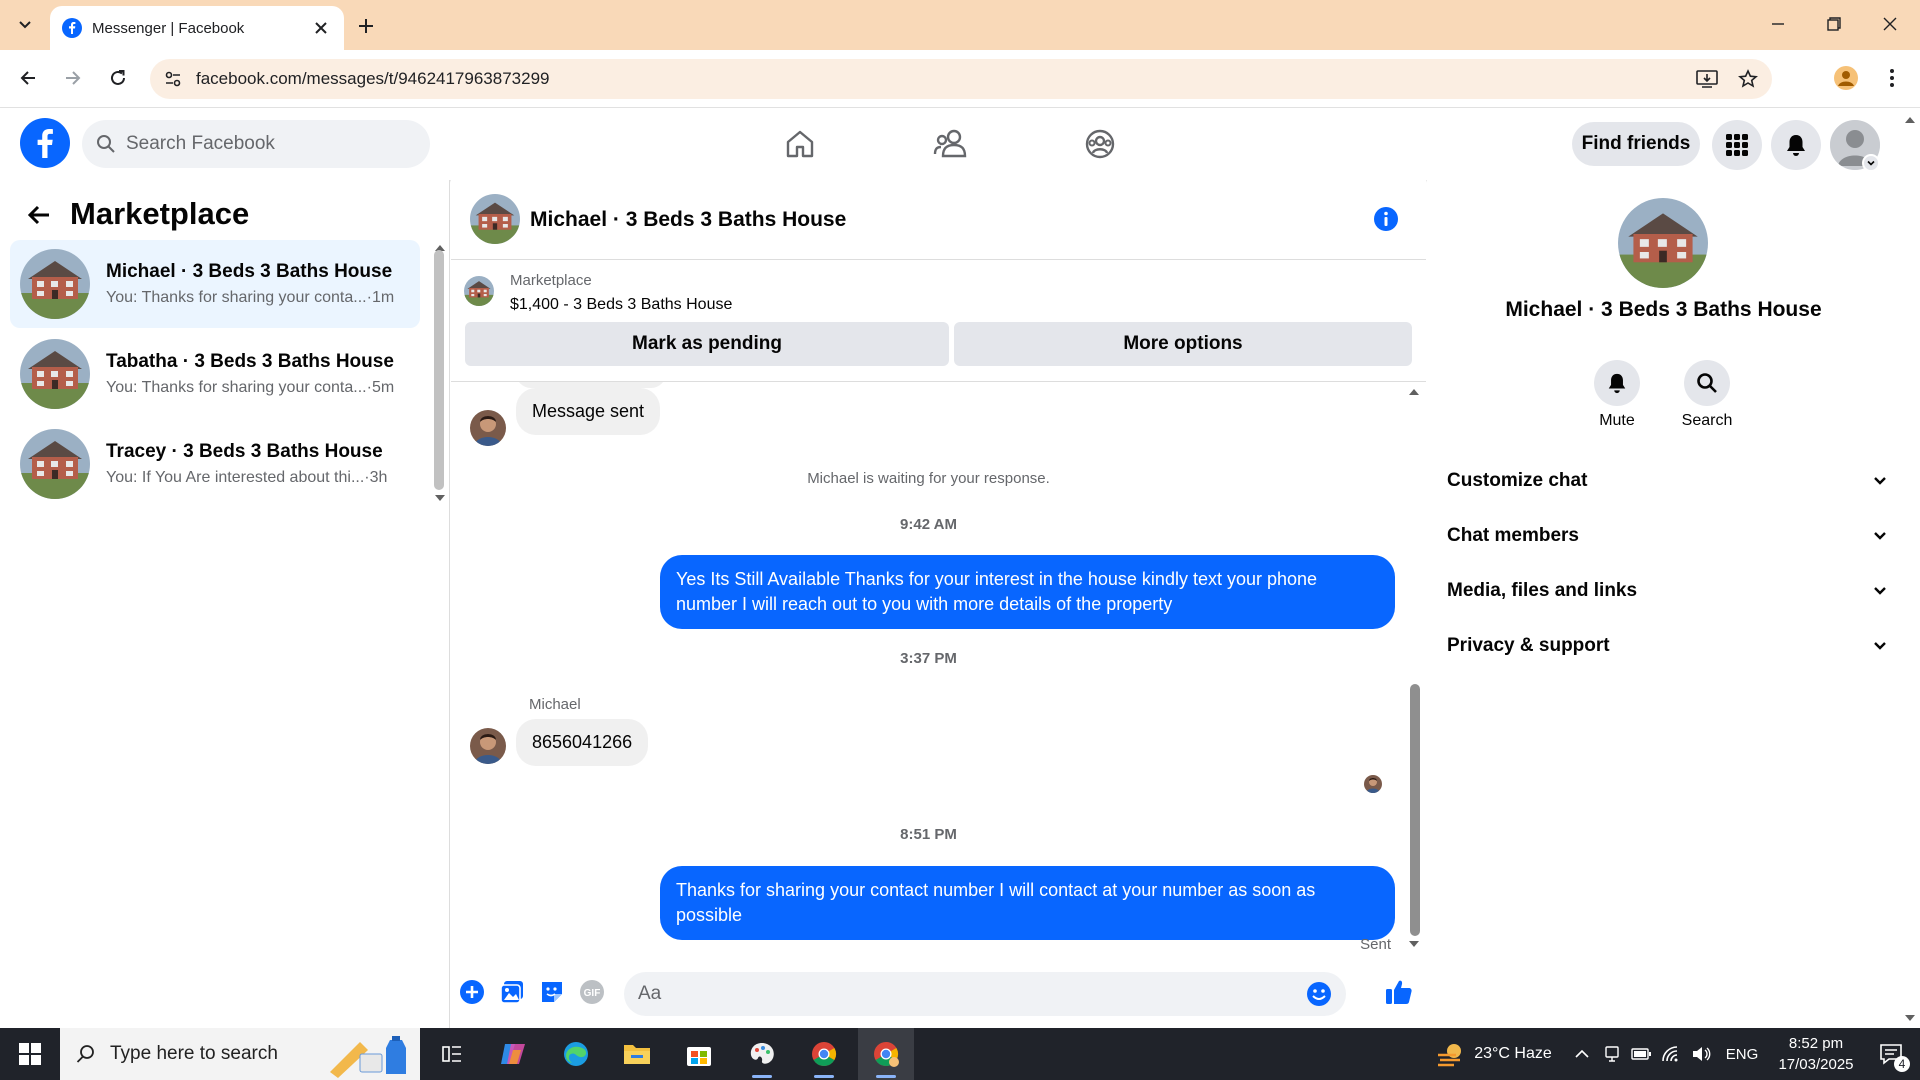  Describe the element at coordinates (30, 1054) in the screenshot. I see `start-button` at that location.